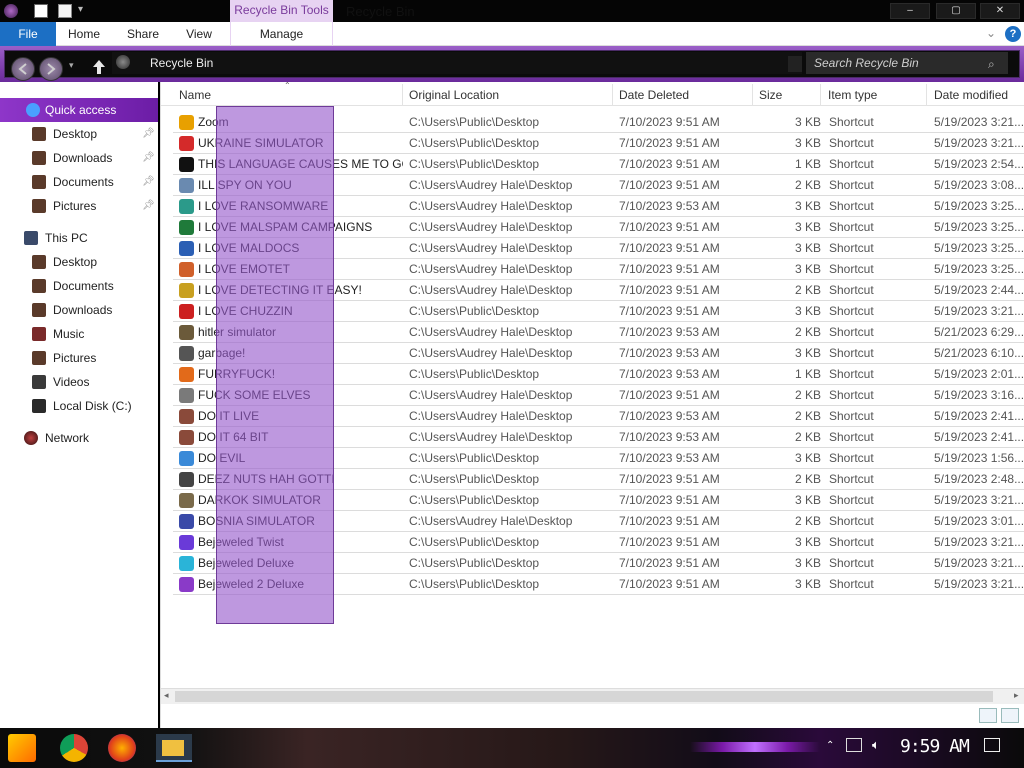  What do you see at coordinates (956, 11) in the screenshot?
I see `maximize-button: ▢` at bounding box center [956, 11].